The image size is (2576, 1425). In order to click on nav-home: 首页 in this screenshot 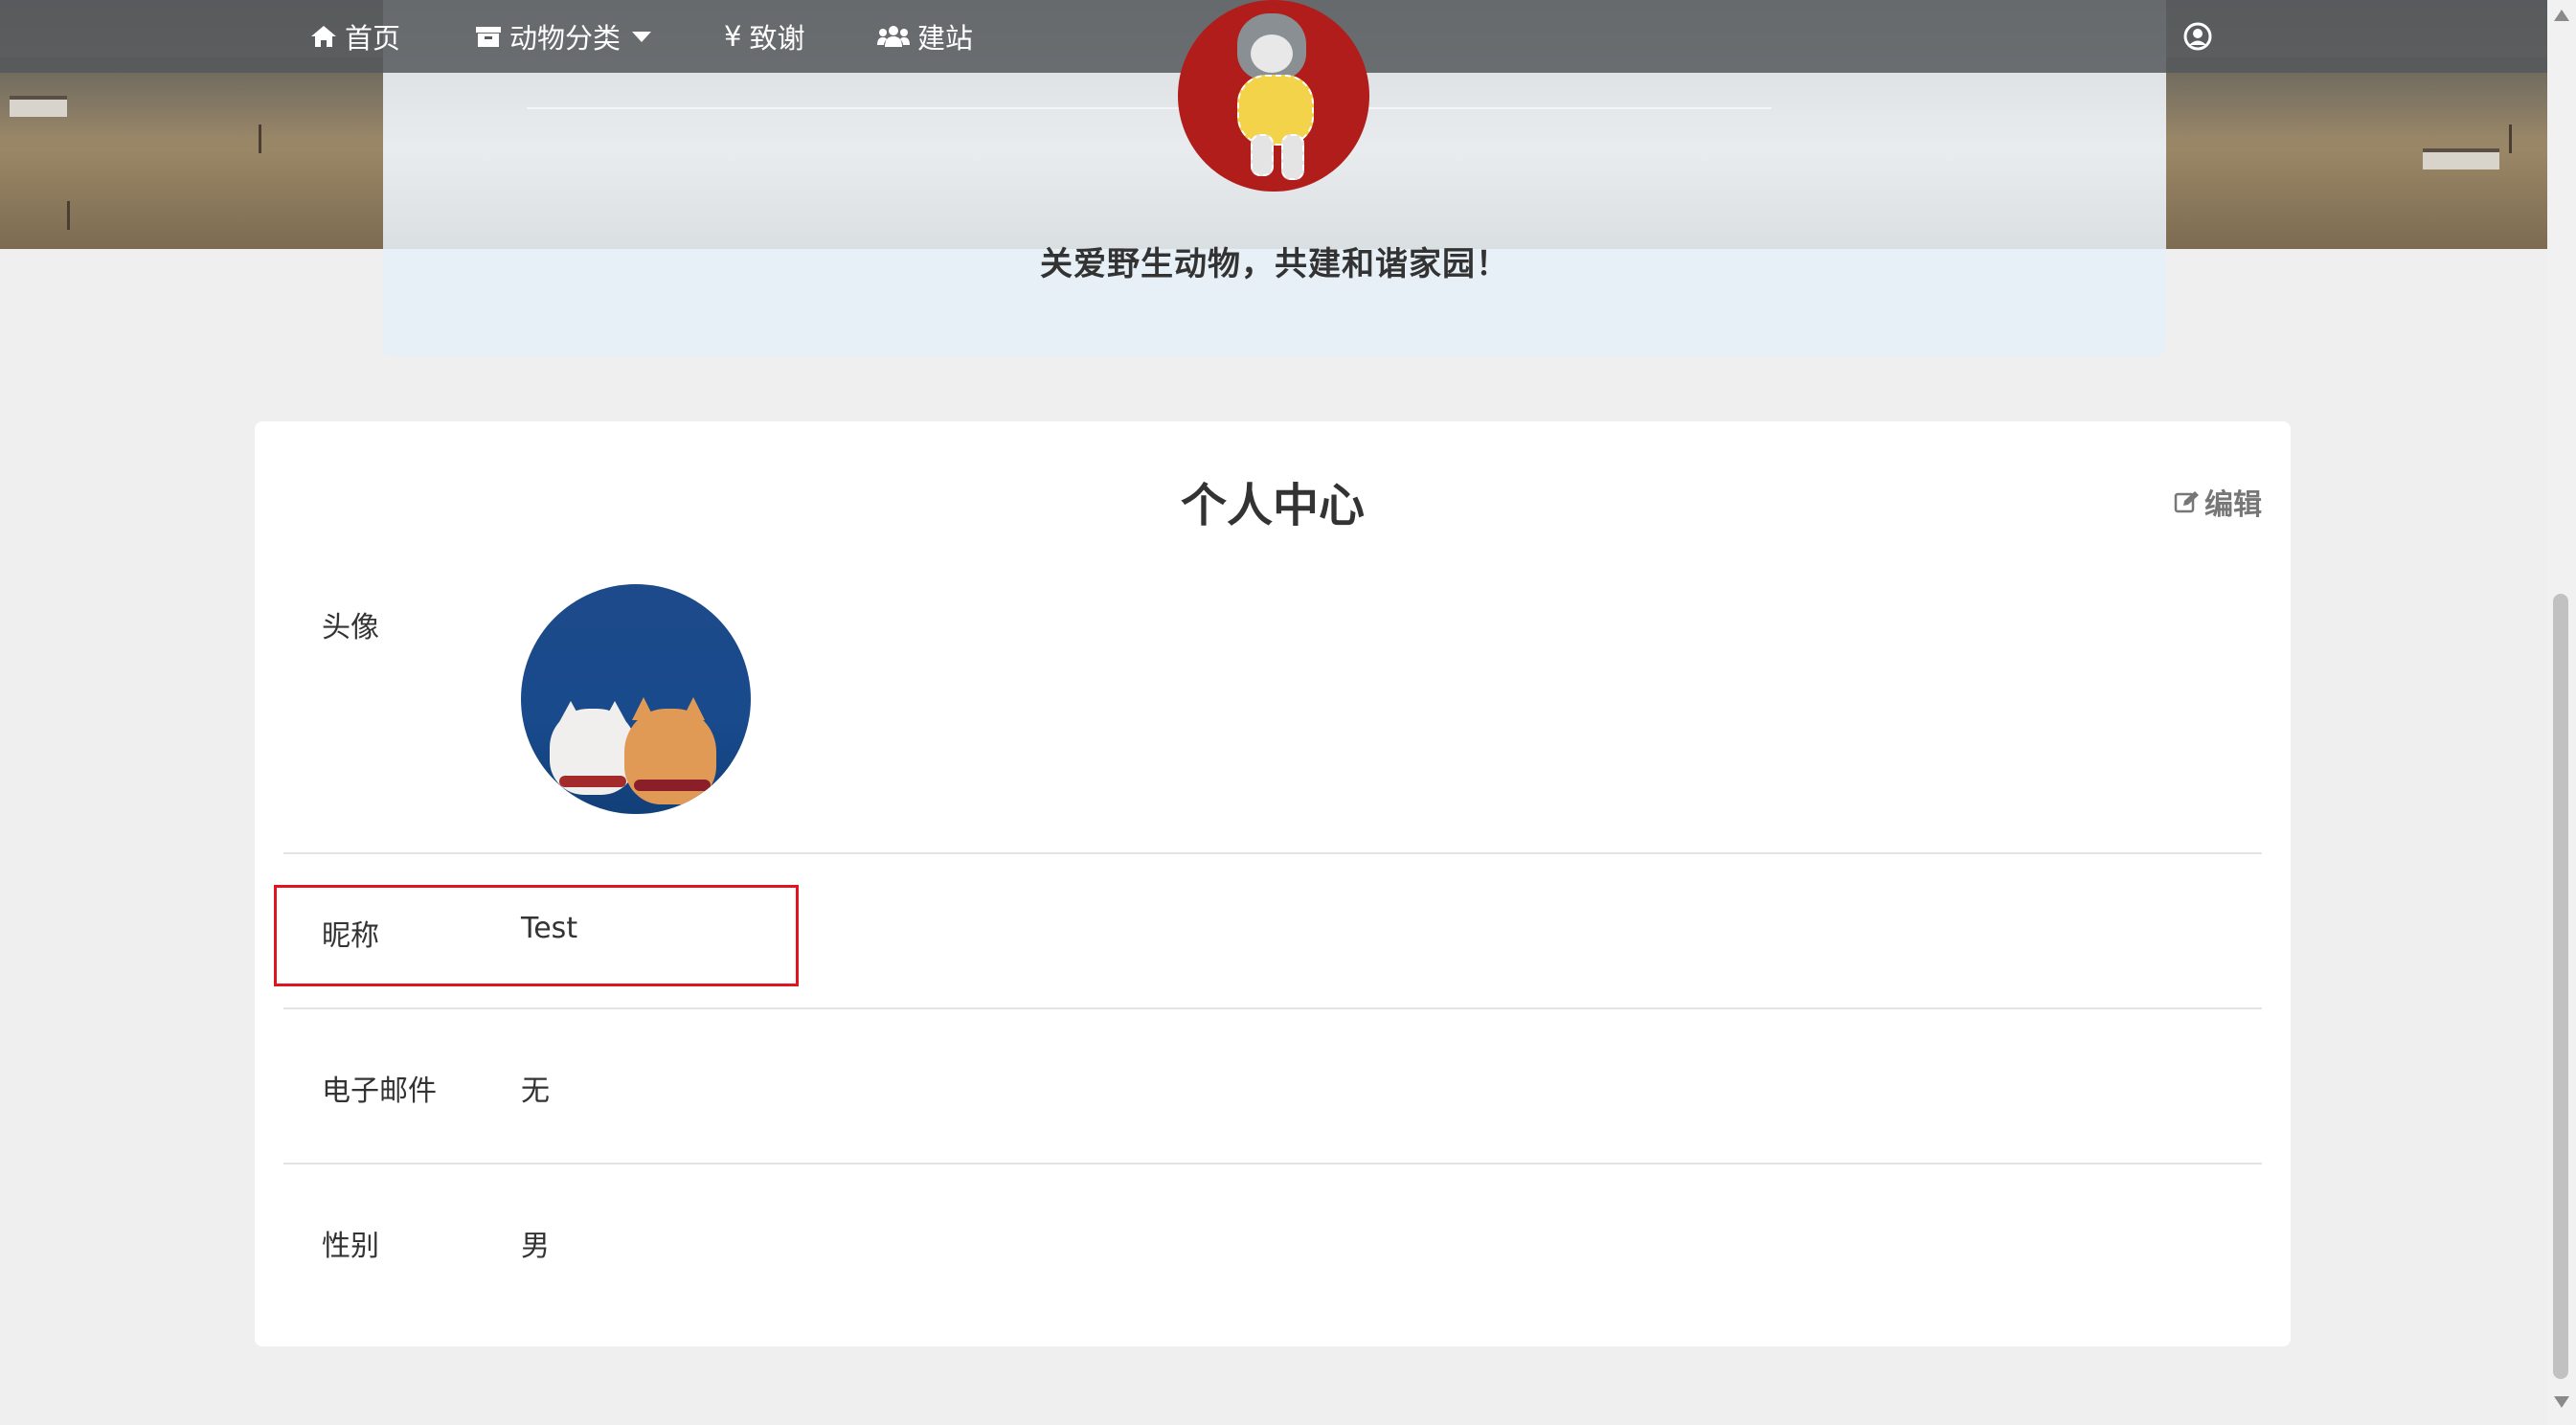, I will do `click(355, 36)`.